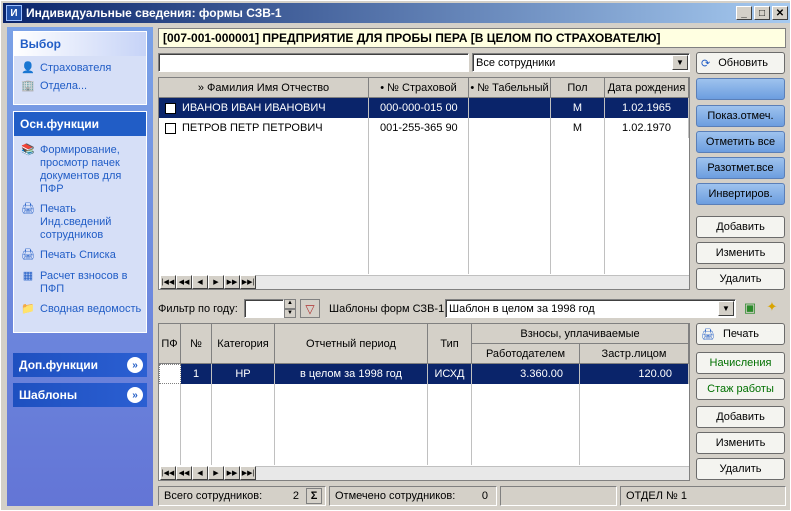 Image resolution: width=791 pixels, height=511 pixels. What do you see at coordinates (170, 344) in the screenshot?
I see `col-pf: ПФ` at bounding box center [170, 344].